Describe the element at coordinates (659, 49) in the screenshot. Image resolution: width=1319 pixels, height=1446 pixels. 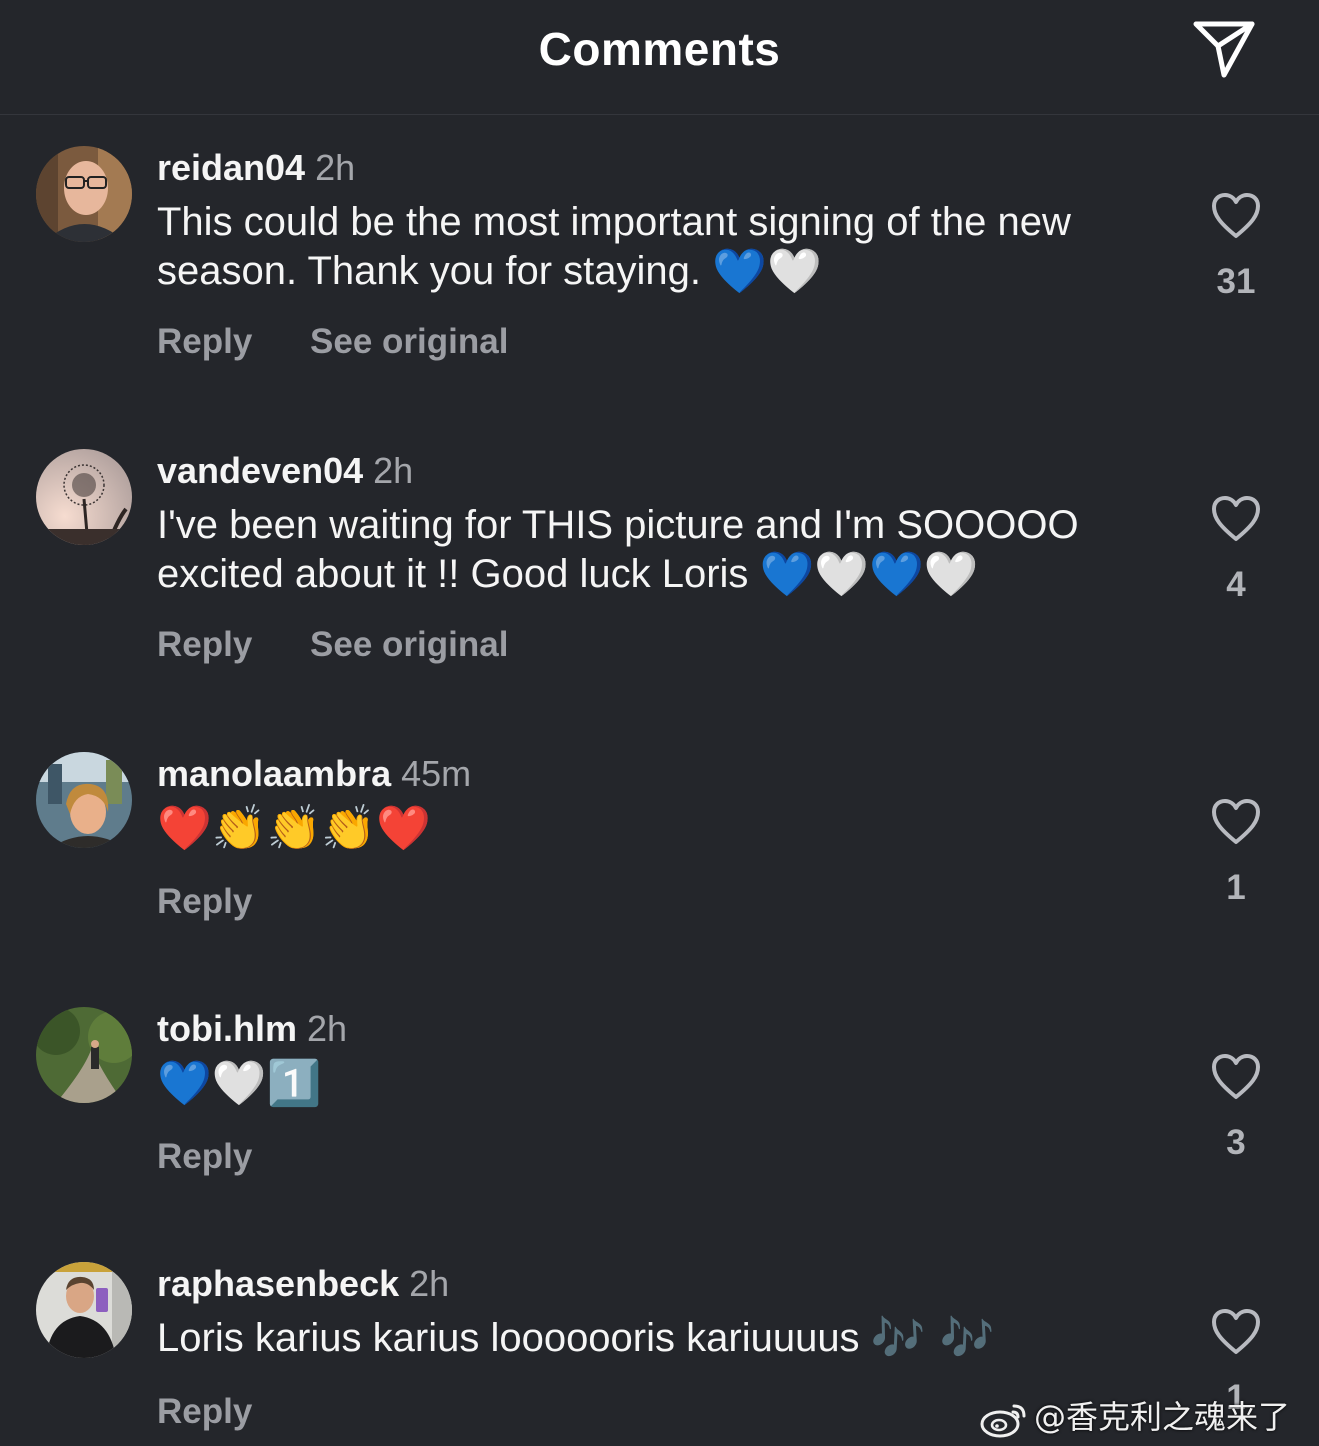
I see `page-title: Comments` at that location.